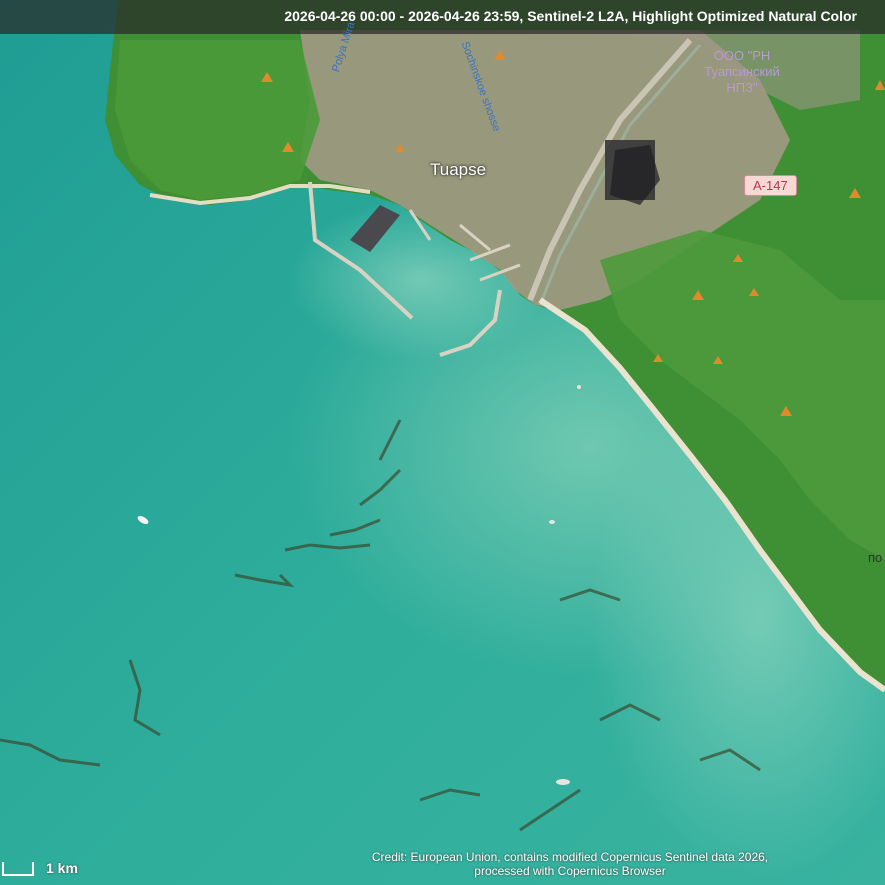  I want to click on scale-bar-line, so click(18, 869).